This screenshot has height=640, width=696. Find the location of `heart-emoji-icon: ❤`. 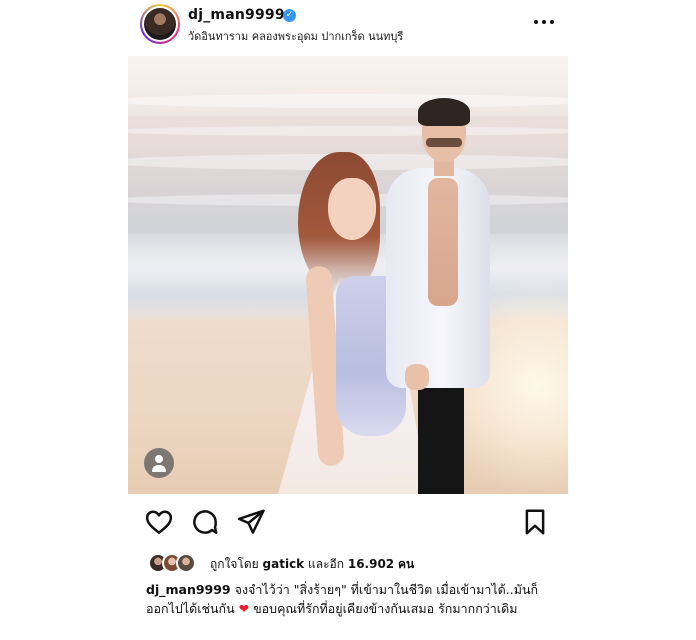

heart-emoji-icon: ❤ is located at coordinates (244, 608).